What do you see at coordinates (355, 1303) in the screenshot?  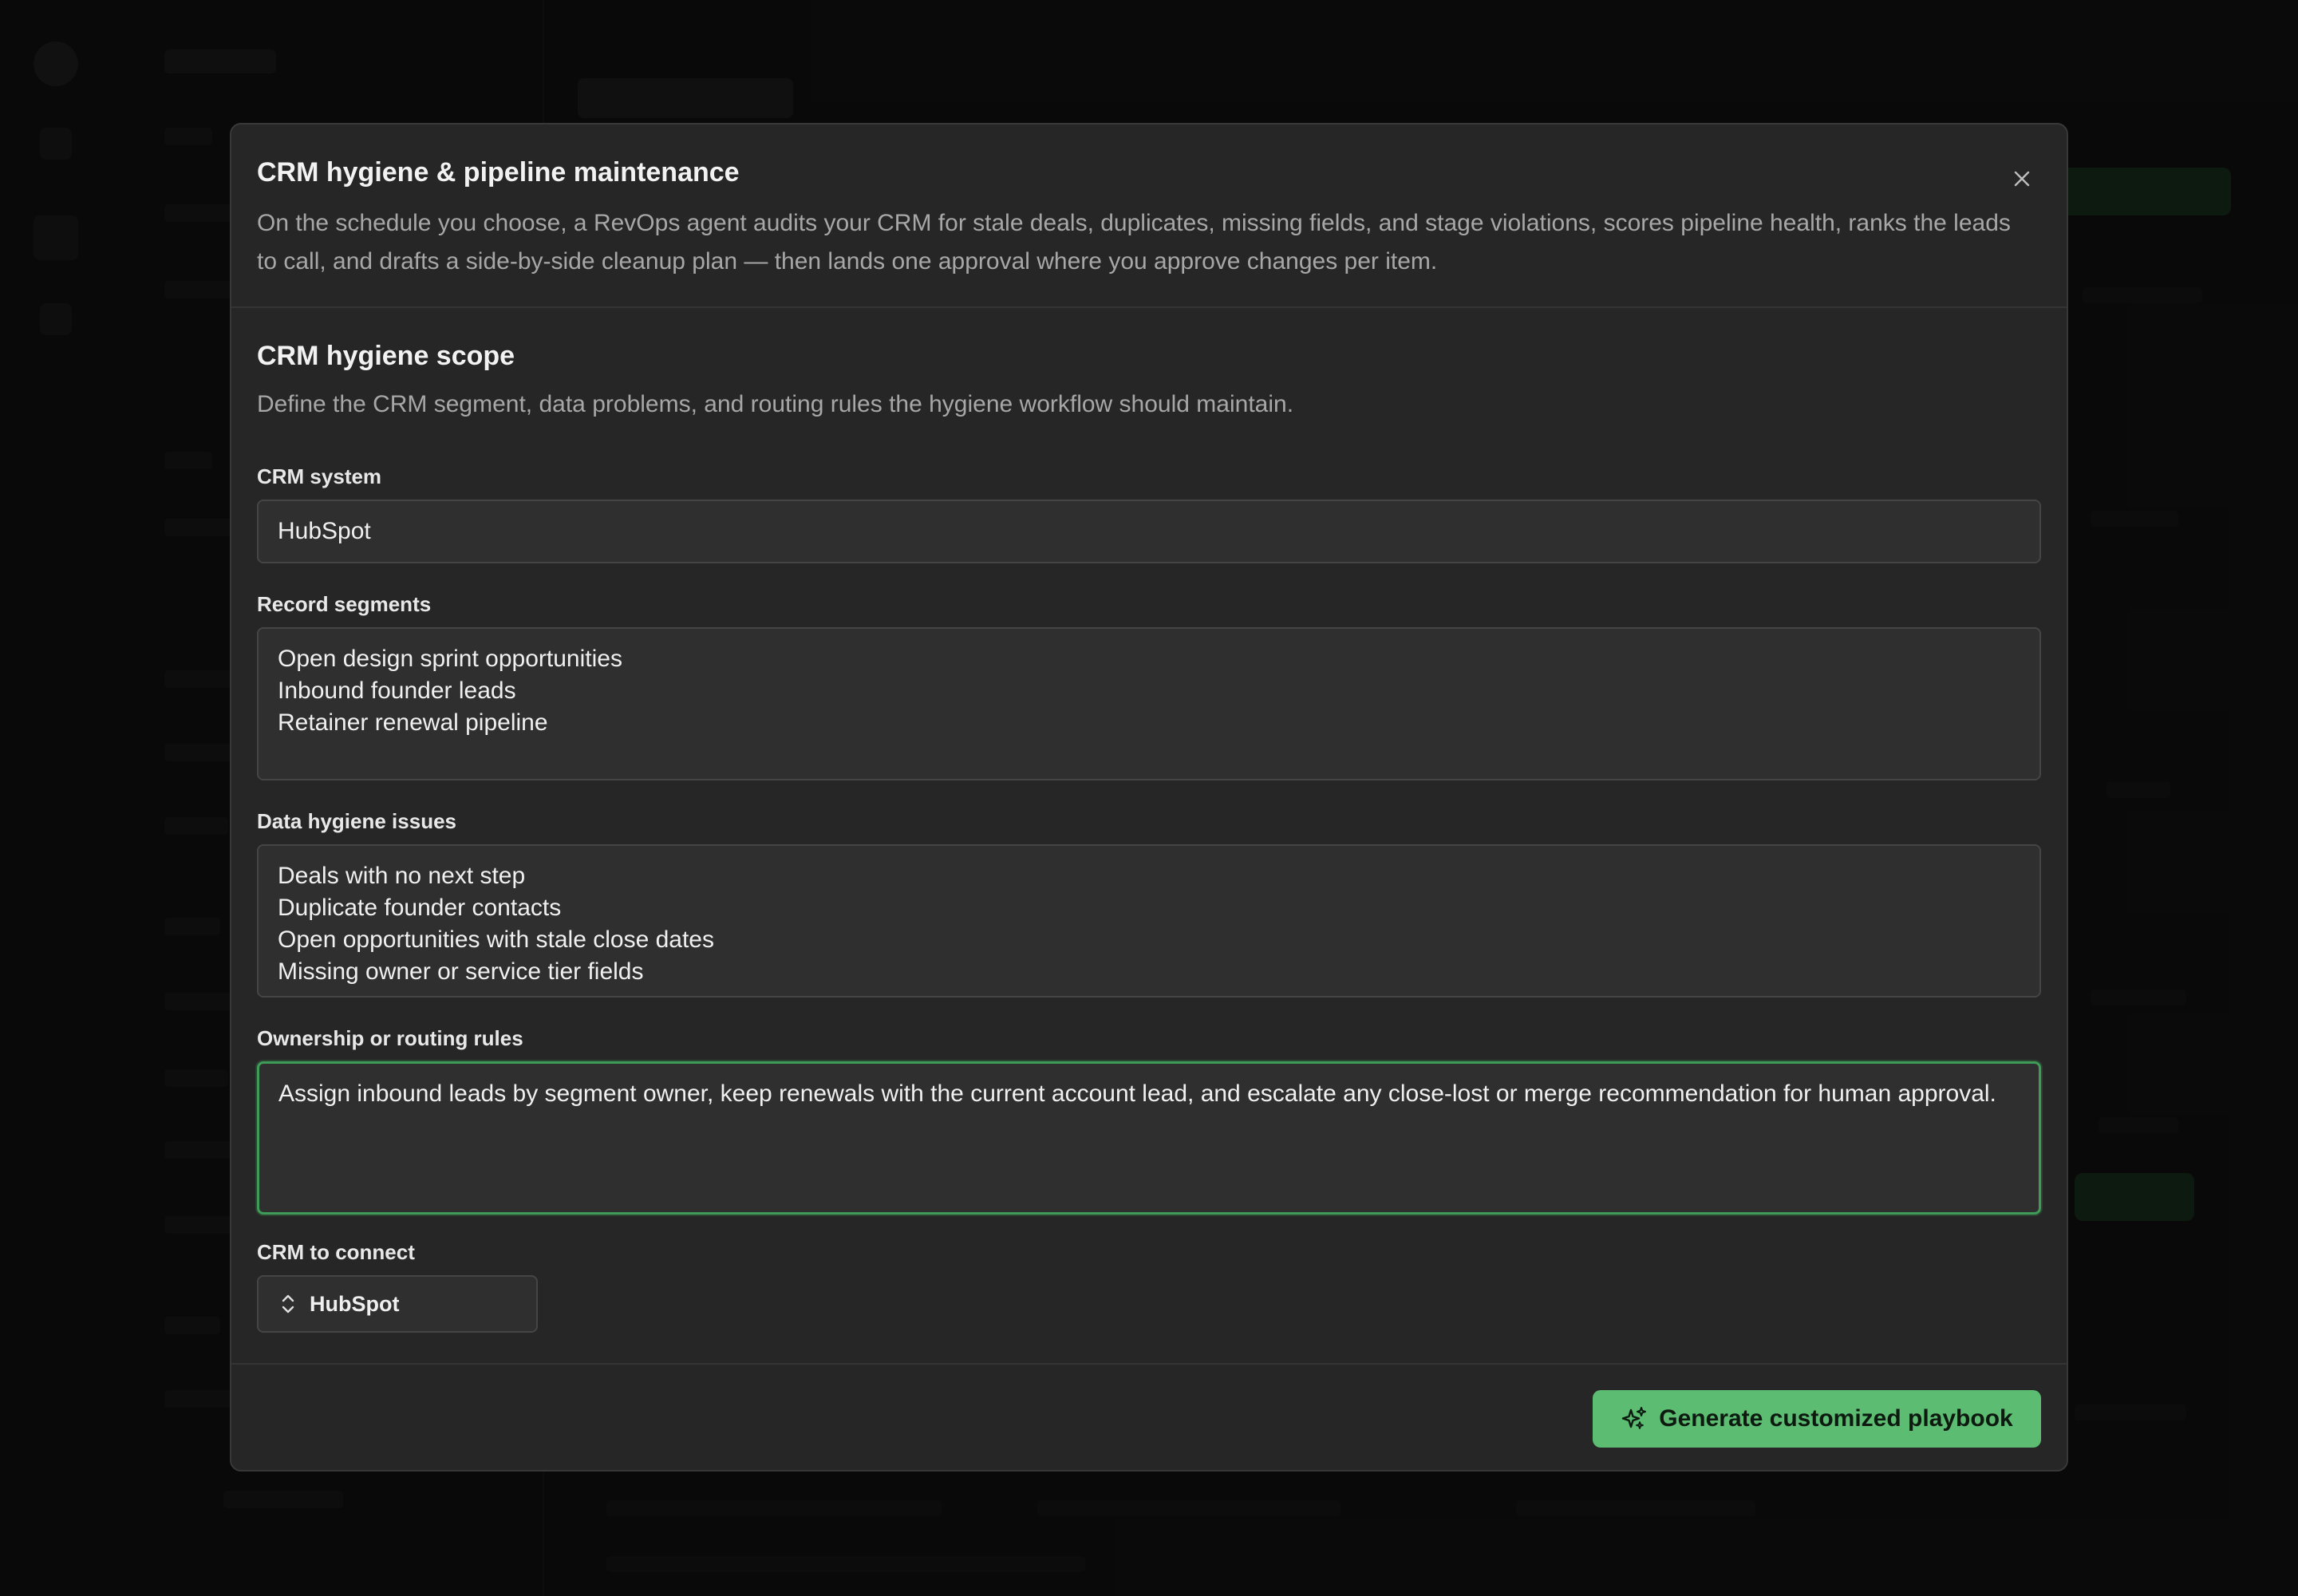 I see `crm-to-connect-value: HubSpot` at bounding box center [355, 1303].